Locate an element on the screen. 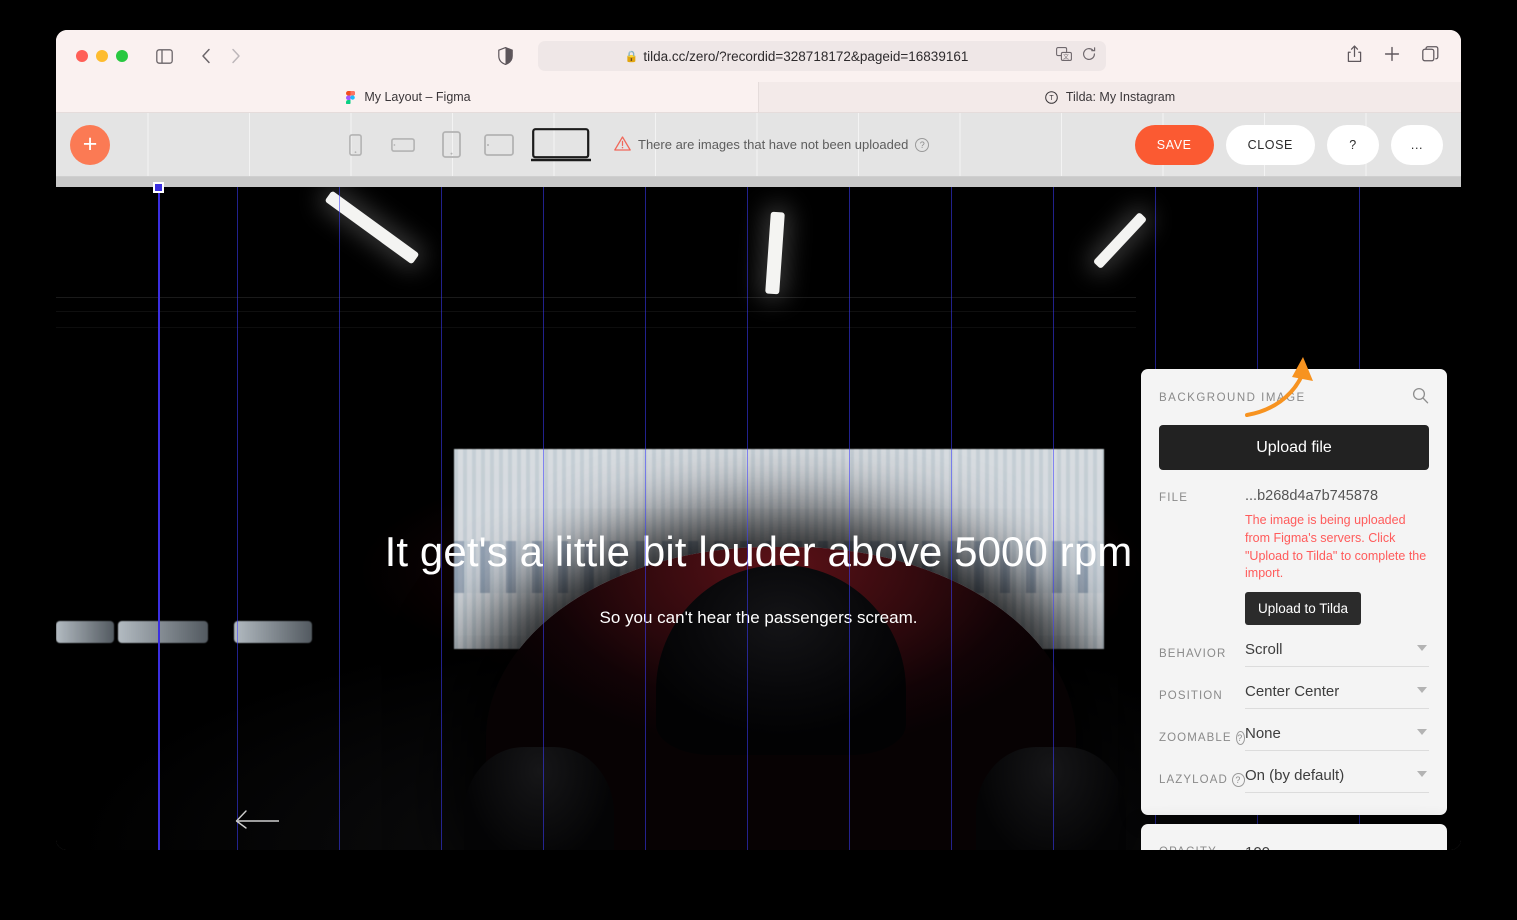 The height and width of the screenshot is (920, 1517). window-actions is located at coordinates (1393, 56).